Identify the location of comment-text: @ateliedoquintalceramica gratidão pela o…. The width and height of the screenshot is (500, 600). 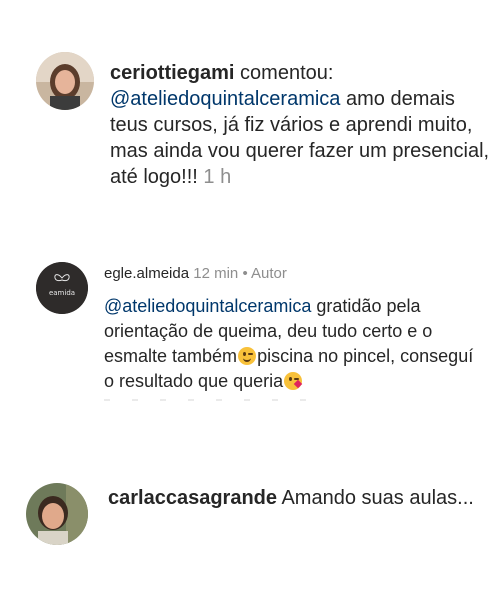
(294, 344).